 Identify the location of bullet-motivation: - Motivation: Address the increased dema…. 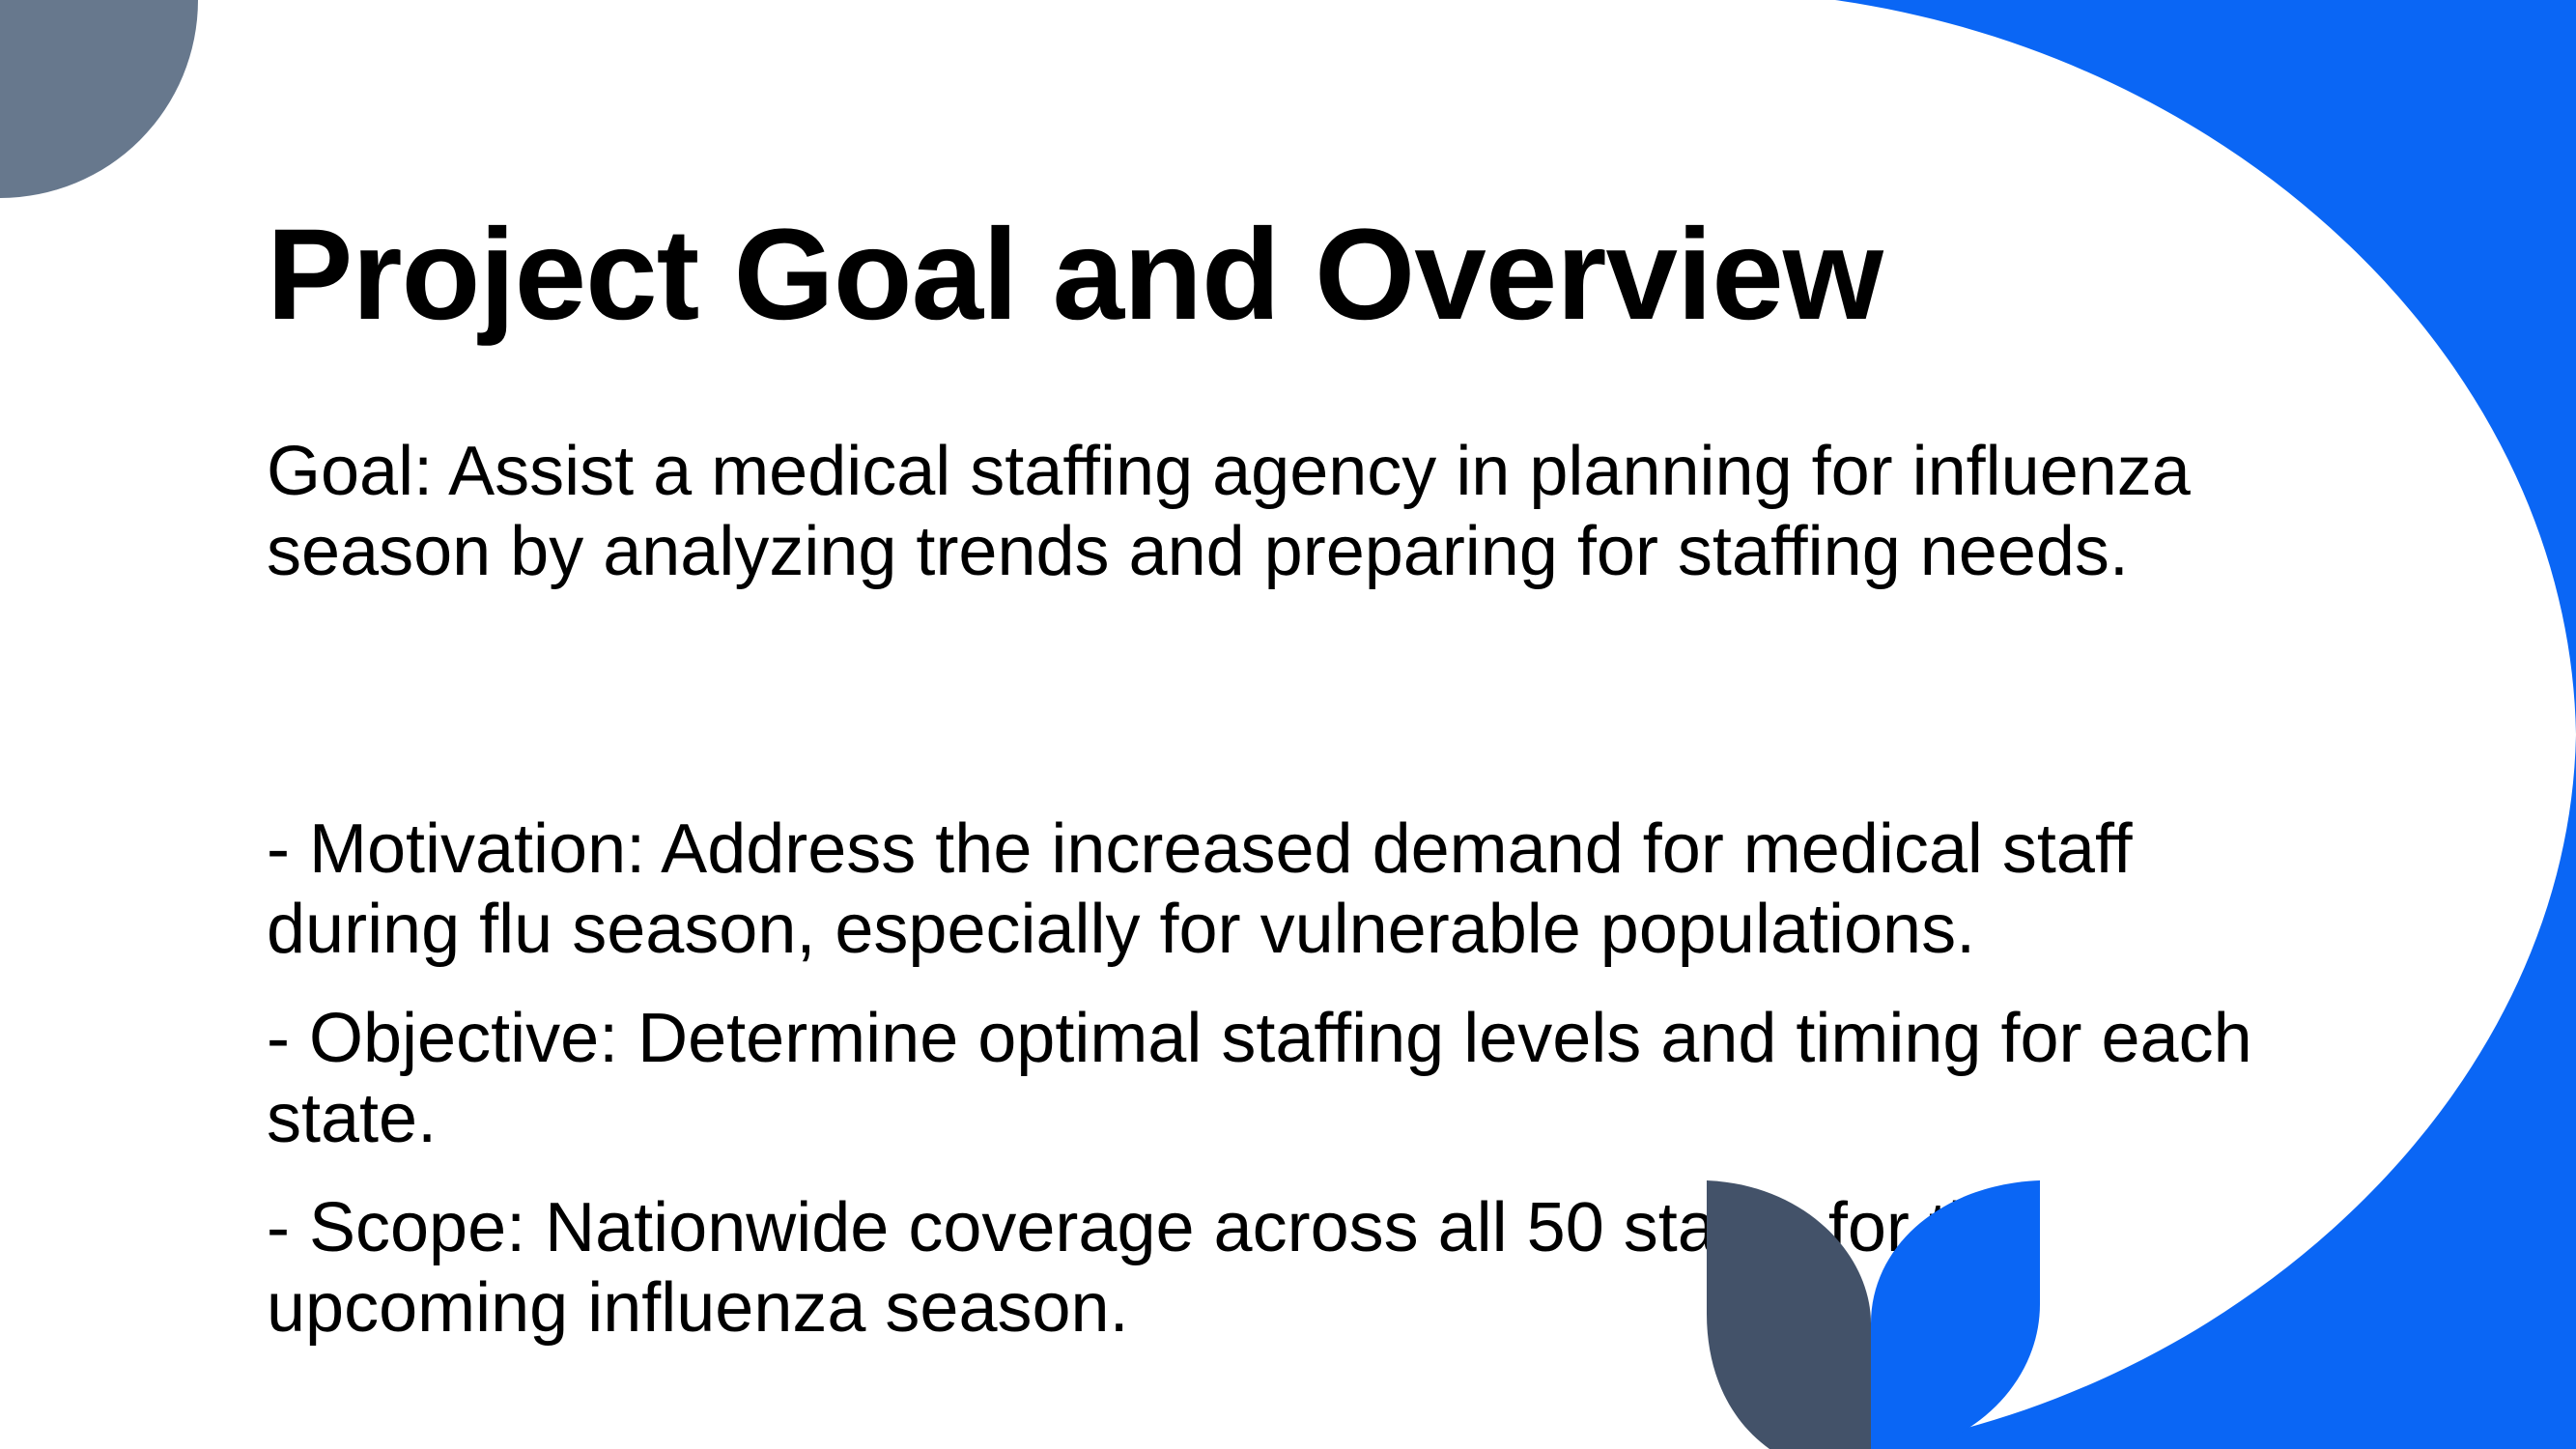
(1200, 889).